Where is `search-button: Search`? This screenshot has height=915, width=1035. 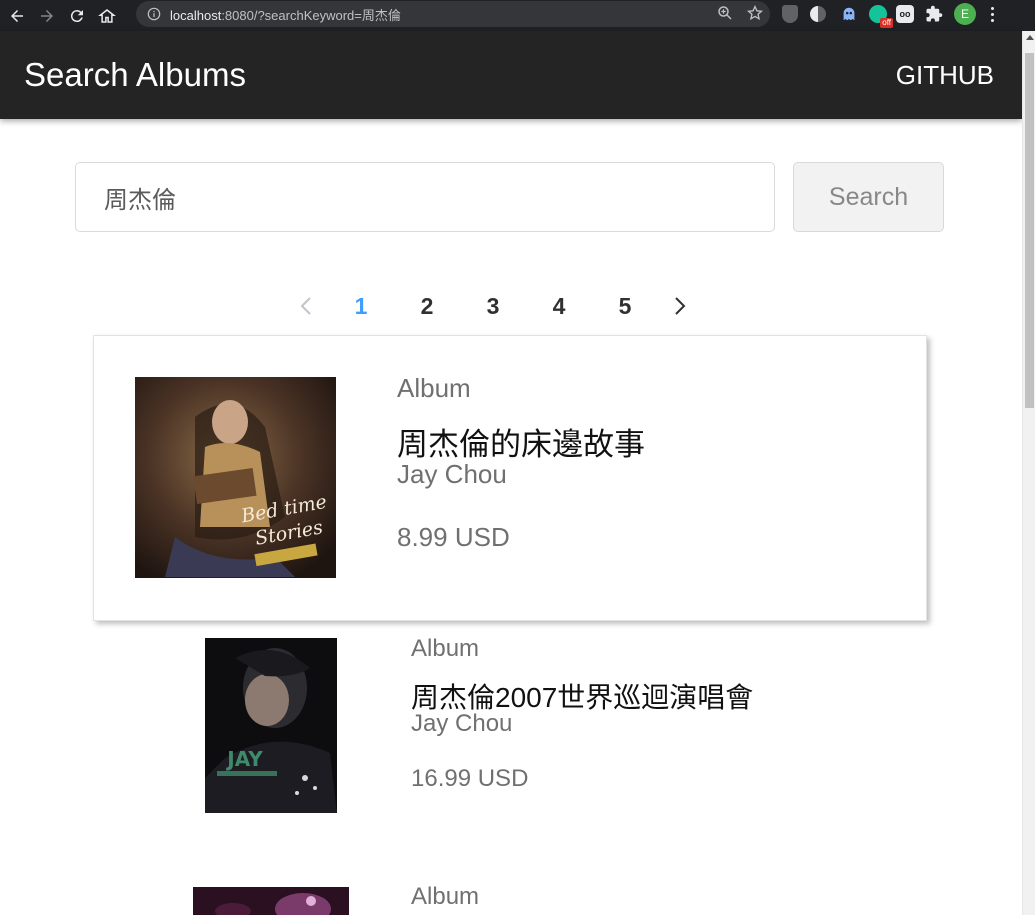 search-button: Search is located at coordinates (868, 197).